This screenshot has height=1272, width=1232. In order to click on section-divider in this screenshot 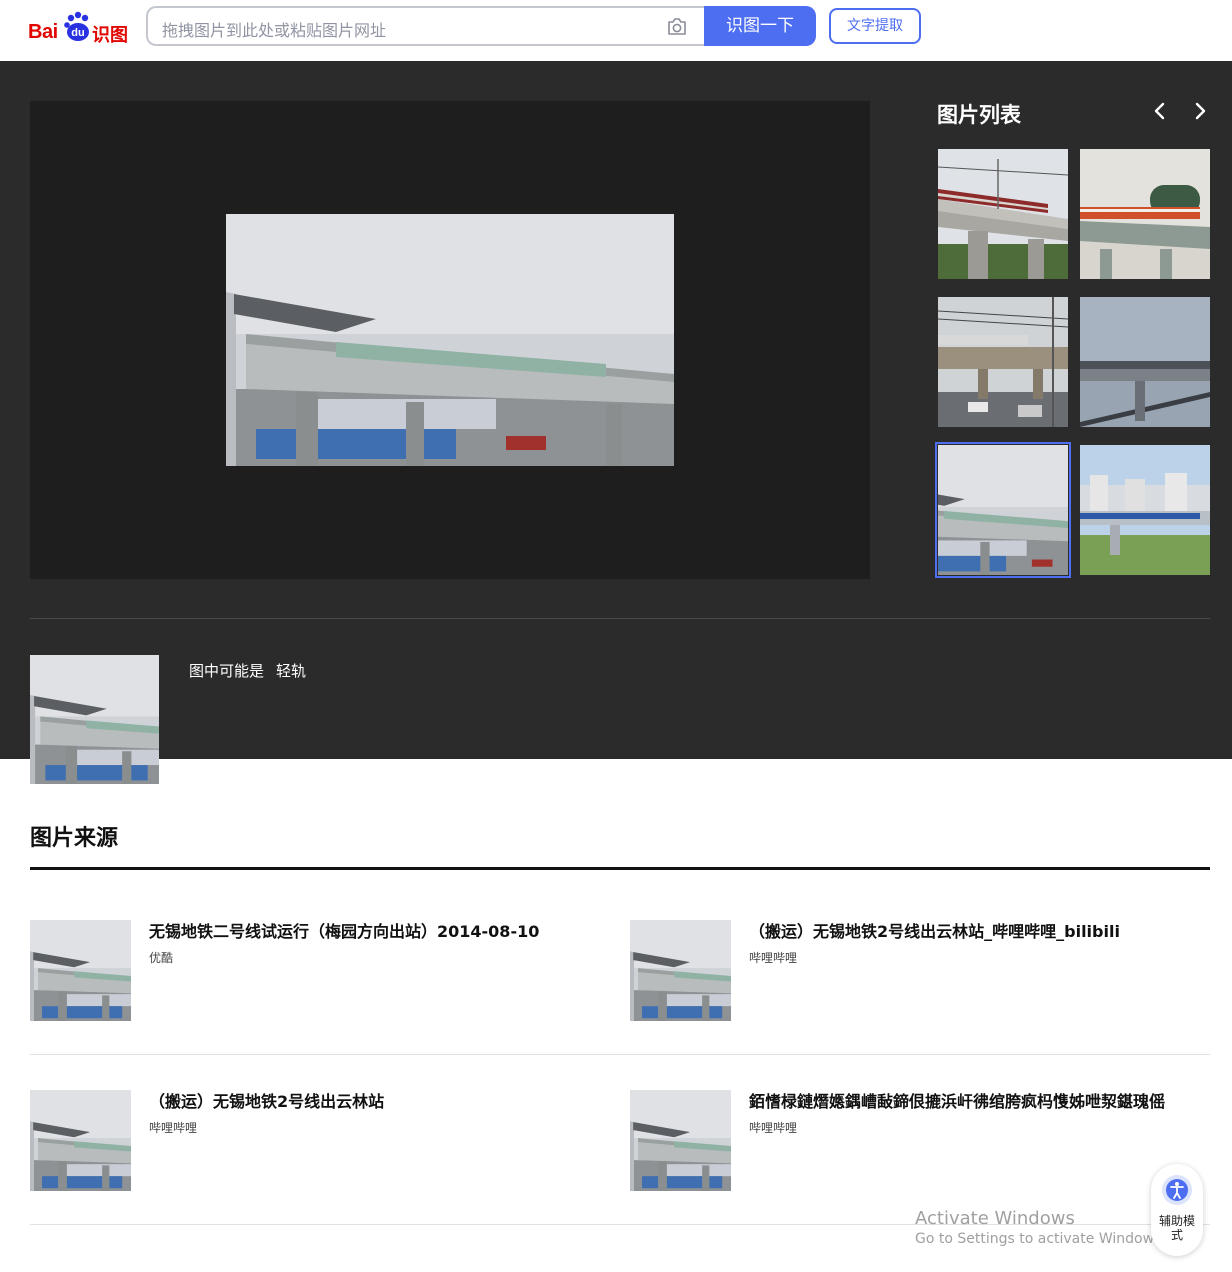, I will do `click(620, 618)`.